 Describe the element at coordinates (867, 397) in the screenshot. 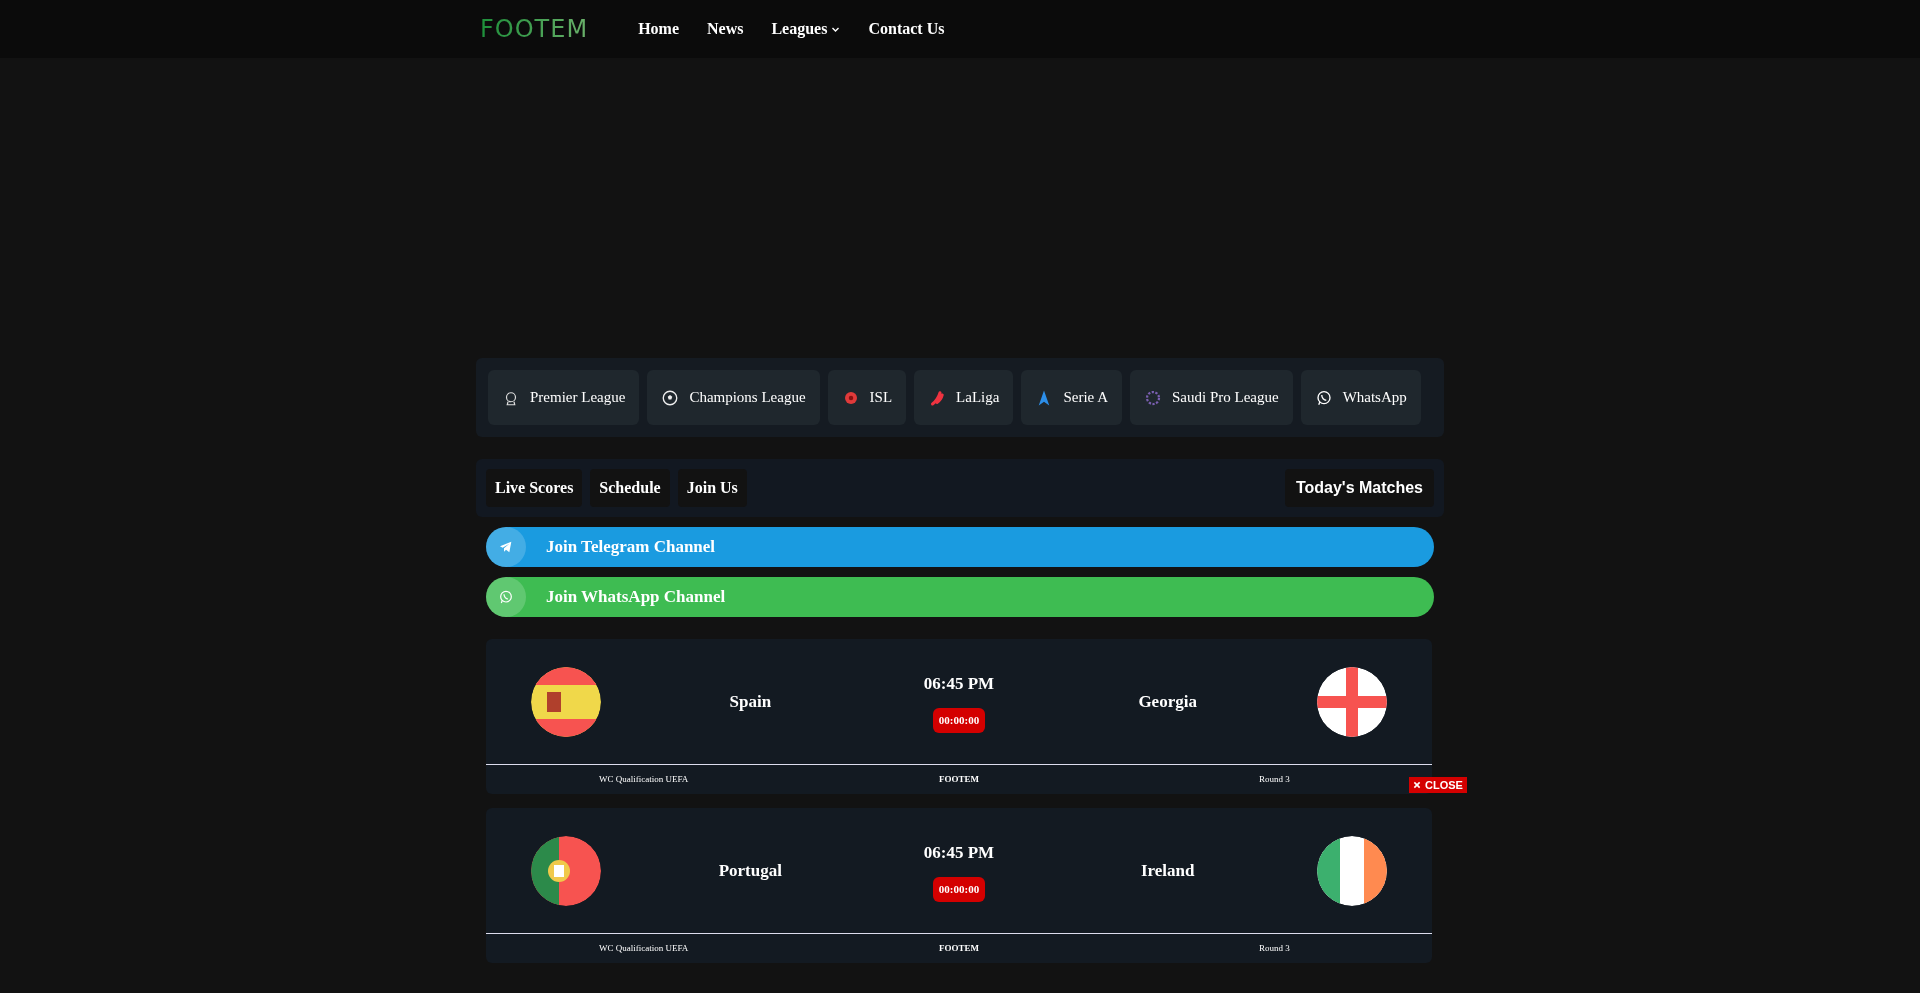

I see `league-button: ISL` at that location.